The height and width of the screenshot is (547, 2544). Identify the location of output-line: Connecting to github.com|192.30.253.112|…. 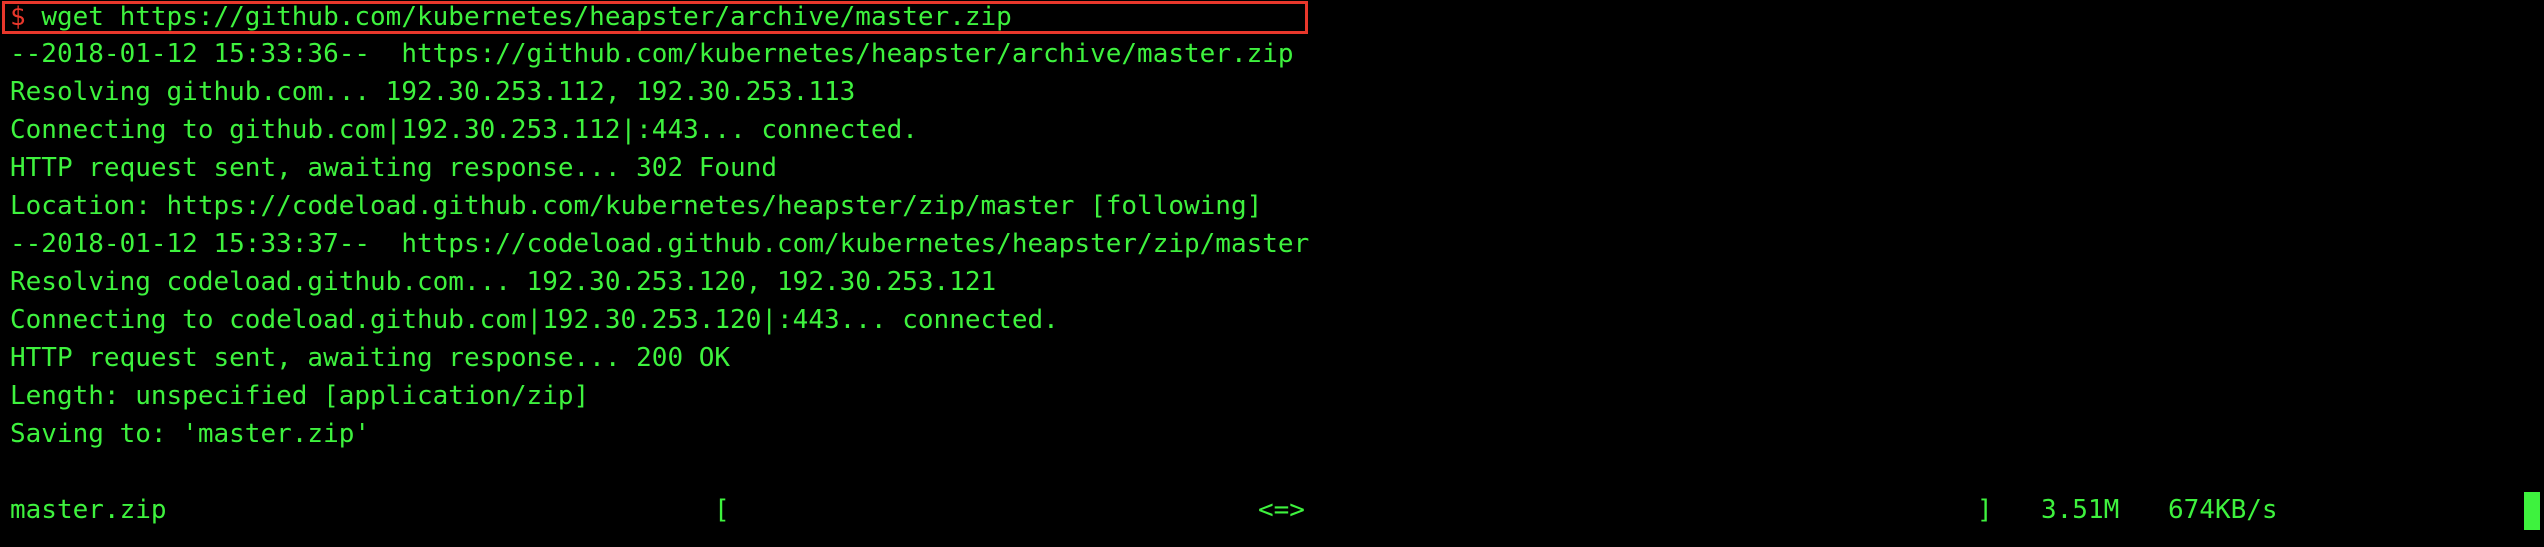
(464, 130).